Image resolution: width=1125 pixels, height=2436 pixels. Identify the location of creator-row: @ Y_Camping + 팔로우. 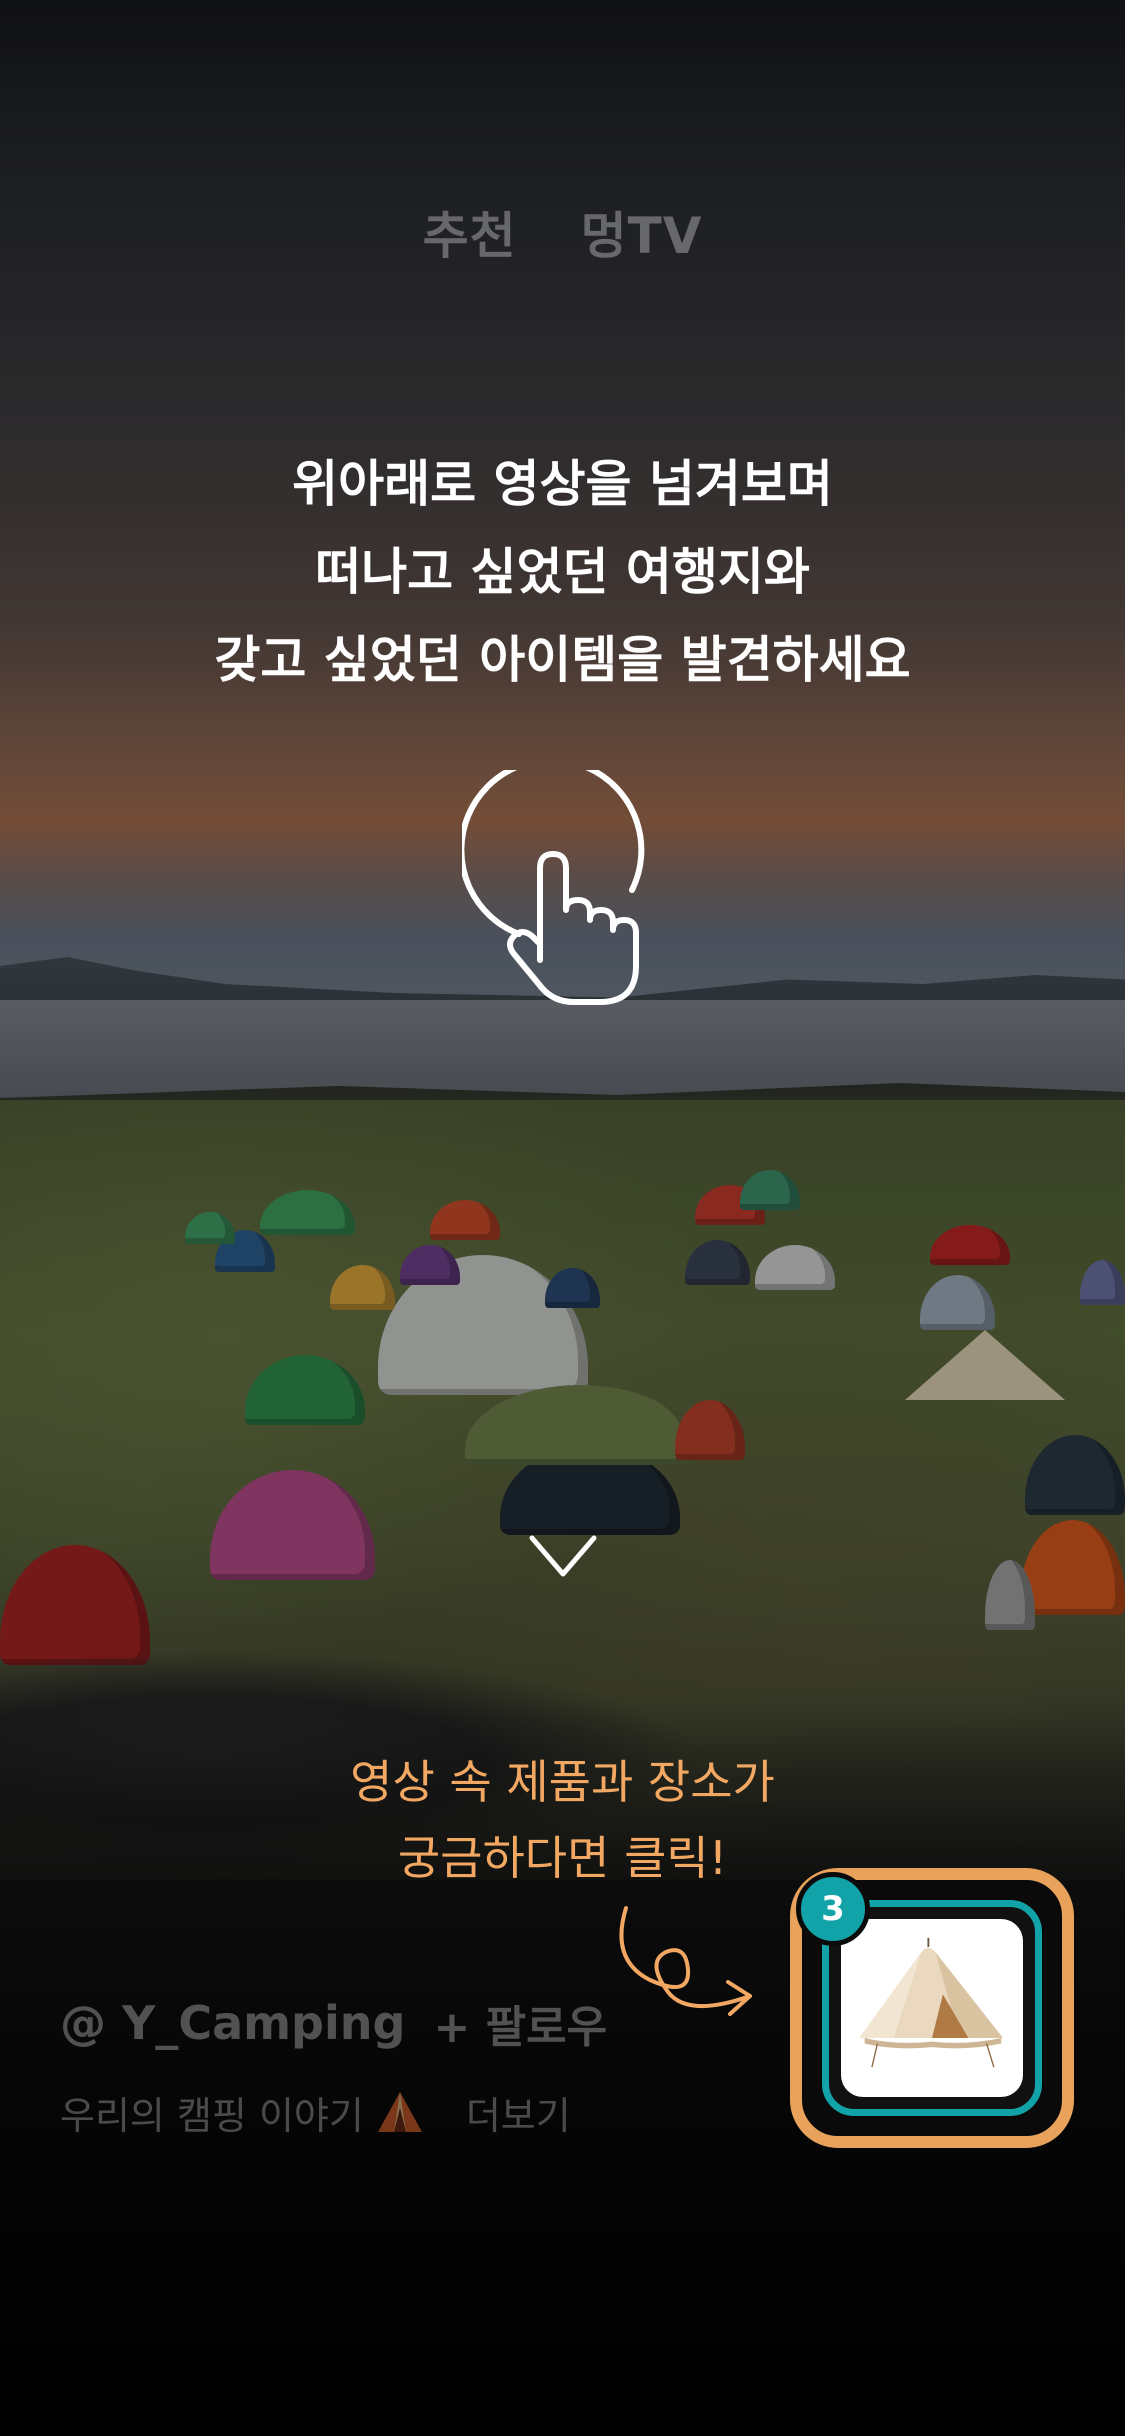
(333, 2023).